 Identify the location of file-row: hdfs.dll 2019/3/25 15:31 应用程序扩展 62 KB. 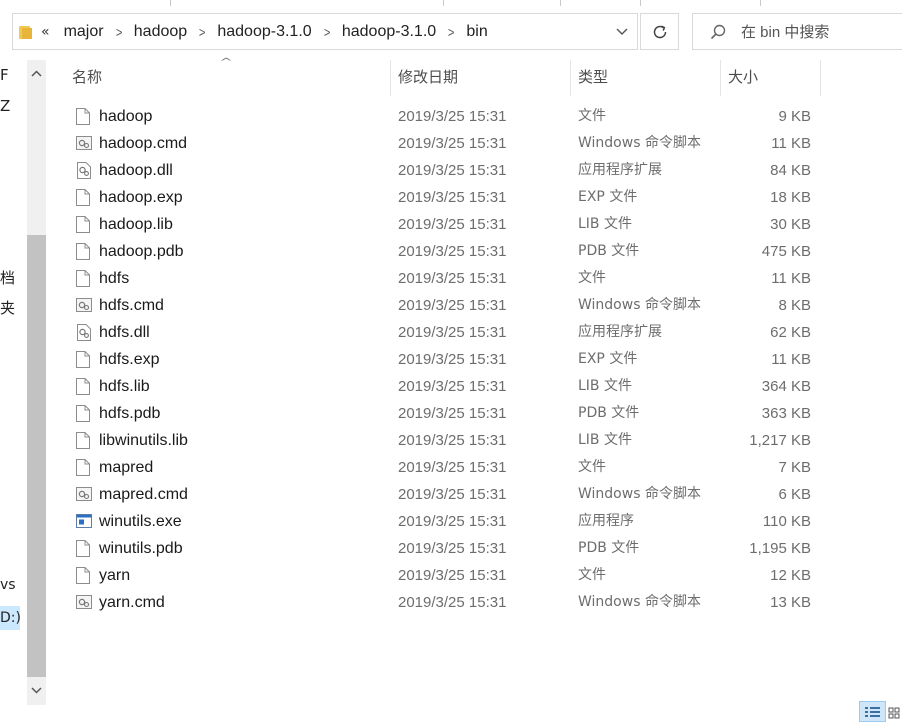
(474, 332).